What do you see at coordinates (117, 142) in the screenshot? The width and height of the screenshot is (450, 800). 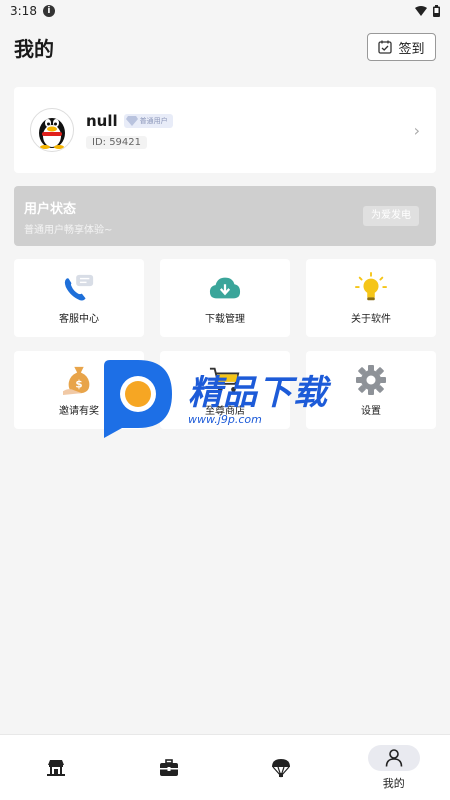 I see `user-id: ID: 59421` at bounding box center [117, 142].